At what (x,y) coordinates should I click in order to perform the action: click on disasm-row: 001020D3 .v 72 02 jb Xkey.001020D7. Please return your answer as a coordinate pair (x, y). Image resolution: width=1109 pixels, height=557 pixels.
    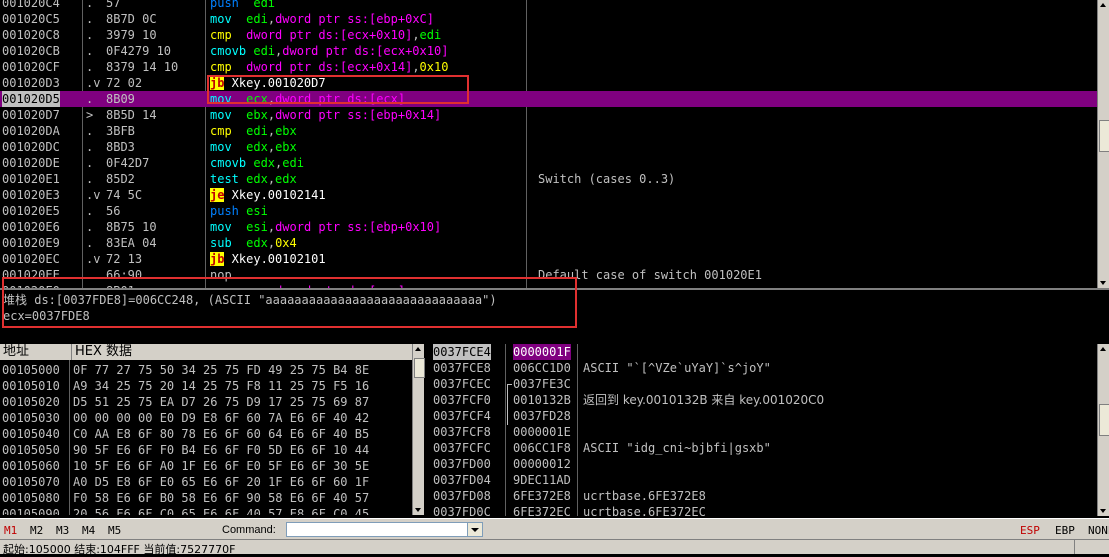
    Looking at the image, I should click on (549, 83).